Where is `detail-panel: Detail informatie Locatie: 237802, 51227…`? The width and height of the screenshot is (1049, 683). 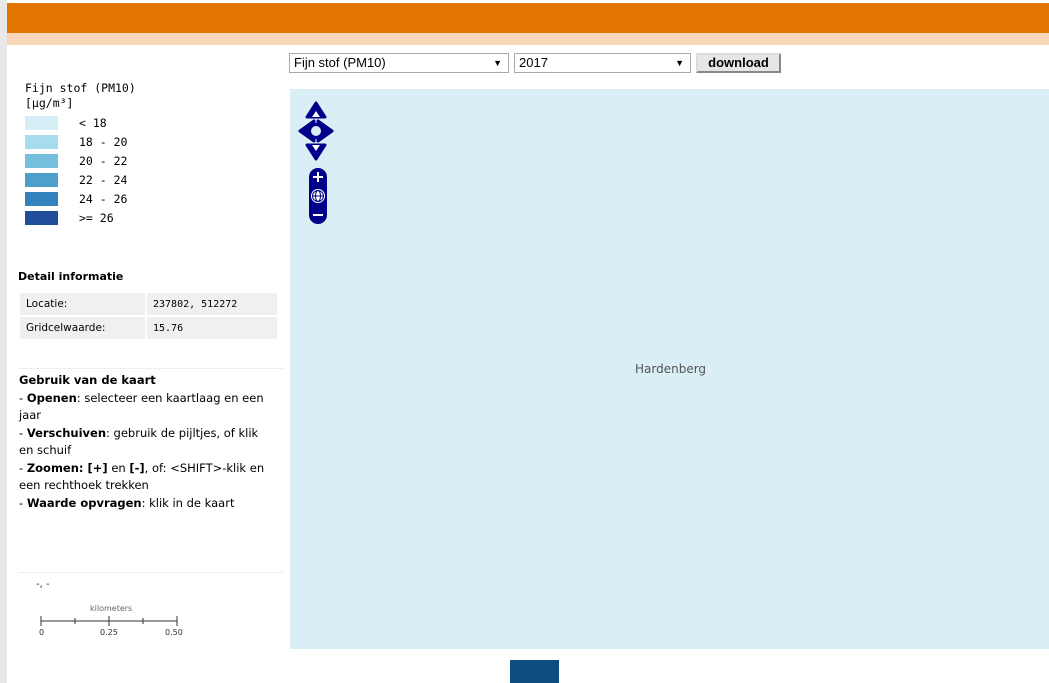
detail-panel: Detail informatie Locatie: 237802, 51227… is located at coordinates (148, 305).